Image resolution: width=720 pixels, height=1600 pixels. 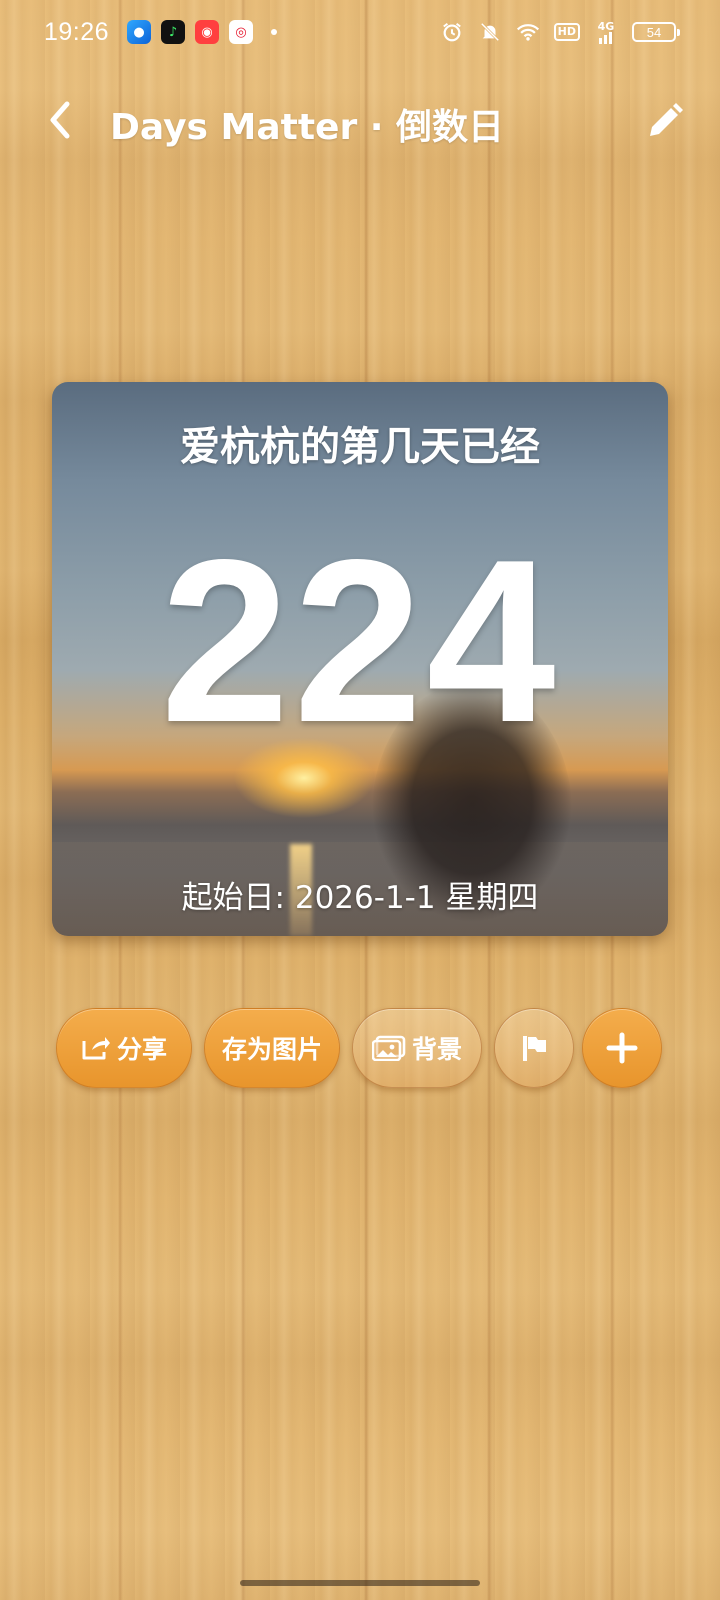 What do you see at coordinates (528, 32) in the screenshot?
I see `wifi-icon` at bounding box center [528, 32].